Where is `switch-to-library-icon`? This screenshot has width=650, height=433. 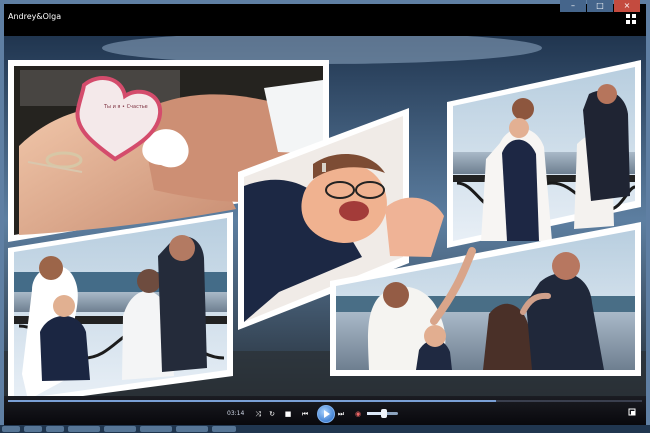 switch-to-library-icon is located at coordinates (632, 19).